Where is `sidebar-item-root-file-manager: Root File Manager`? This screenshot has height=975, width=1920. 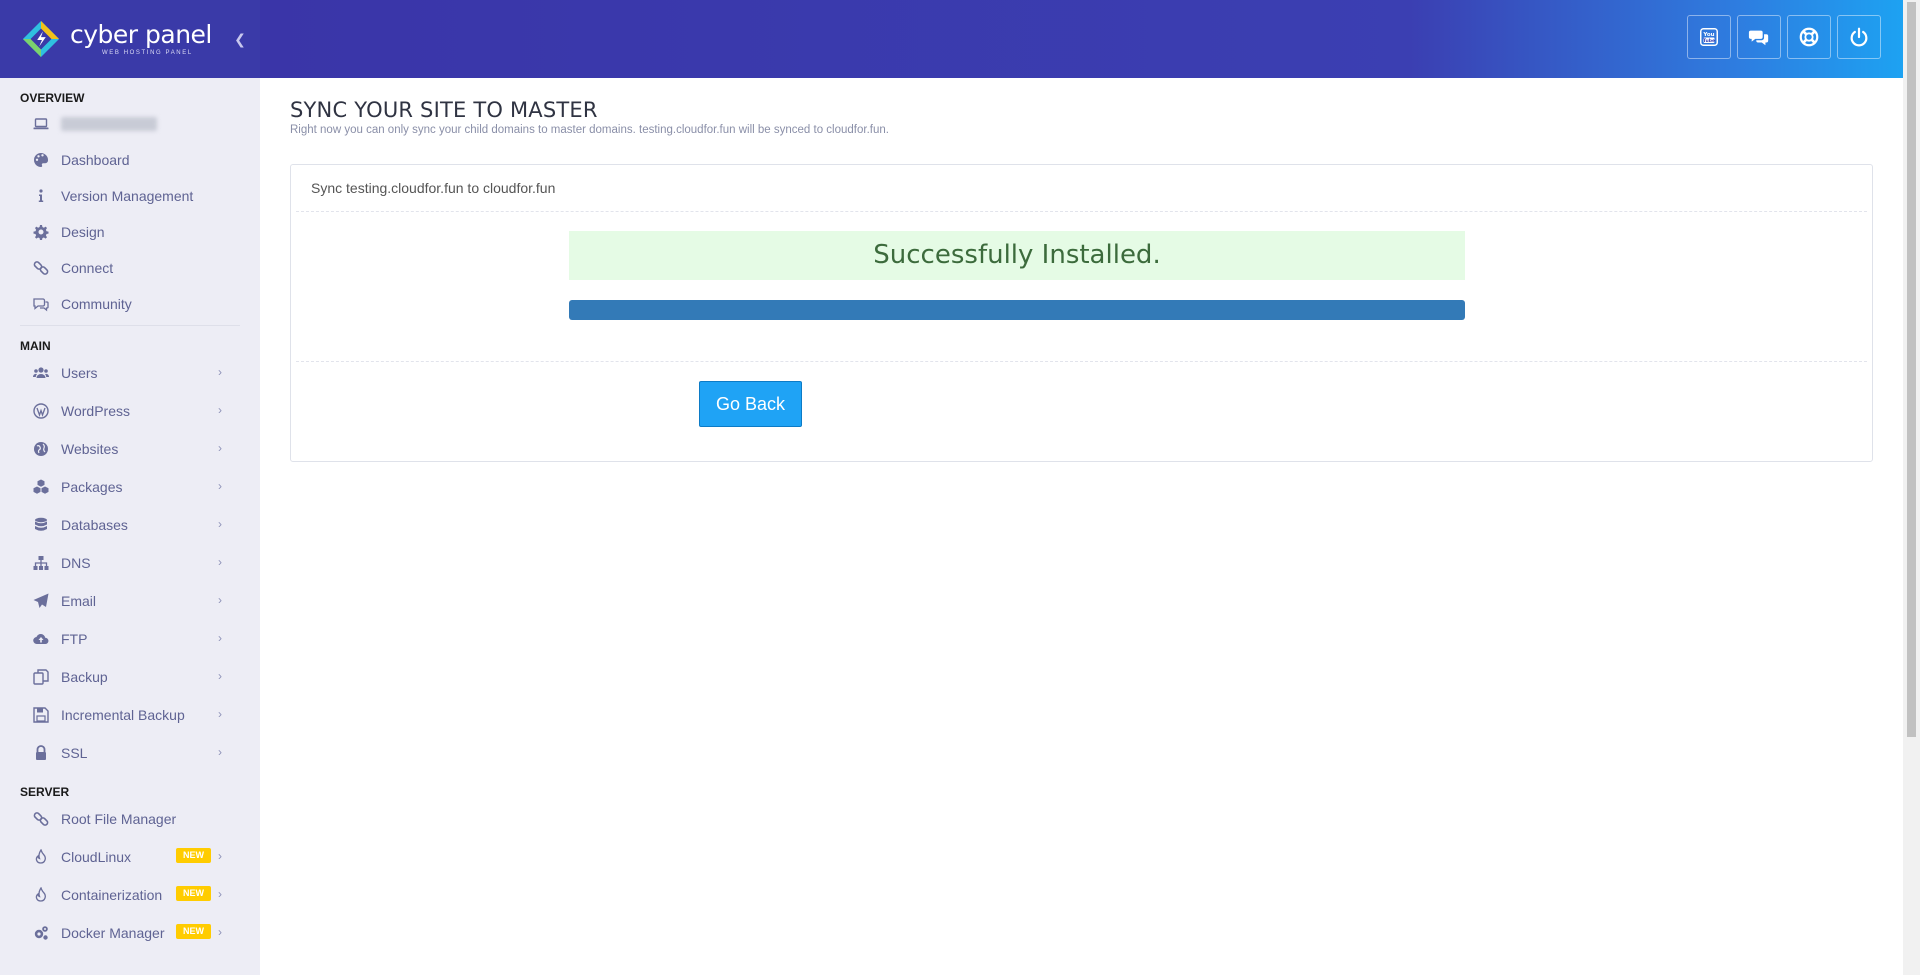
sidebar-item-root-file-manager: Root File Manager is located at coordinates (130, 819).